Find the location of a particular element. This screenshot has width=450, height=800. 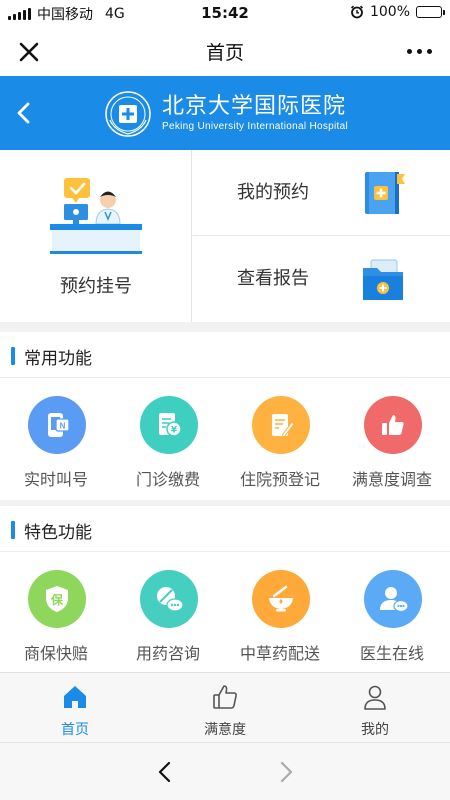

tab-satisfaction: 满意度 is located at coordinates (225, 708).